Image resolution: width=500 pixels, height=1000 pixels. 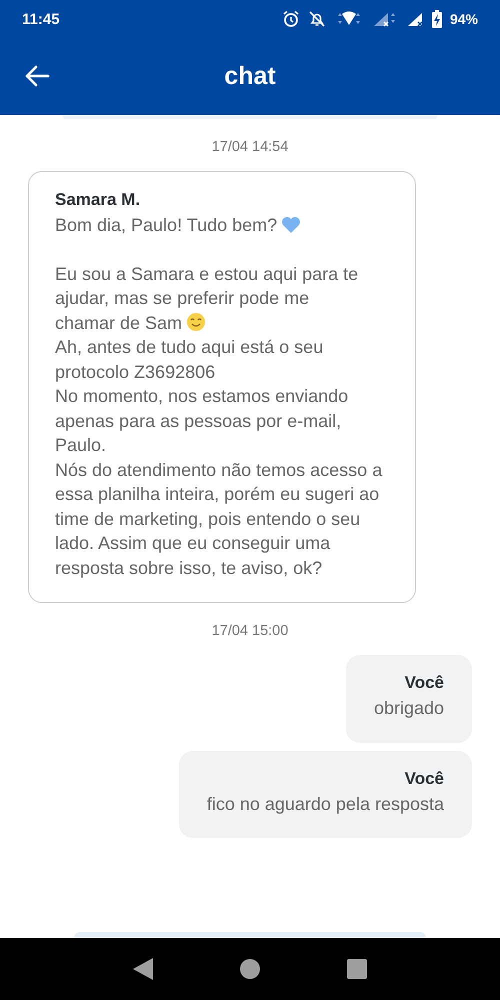 I want to click on home-nav-icon, so click(x=250, y=969).